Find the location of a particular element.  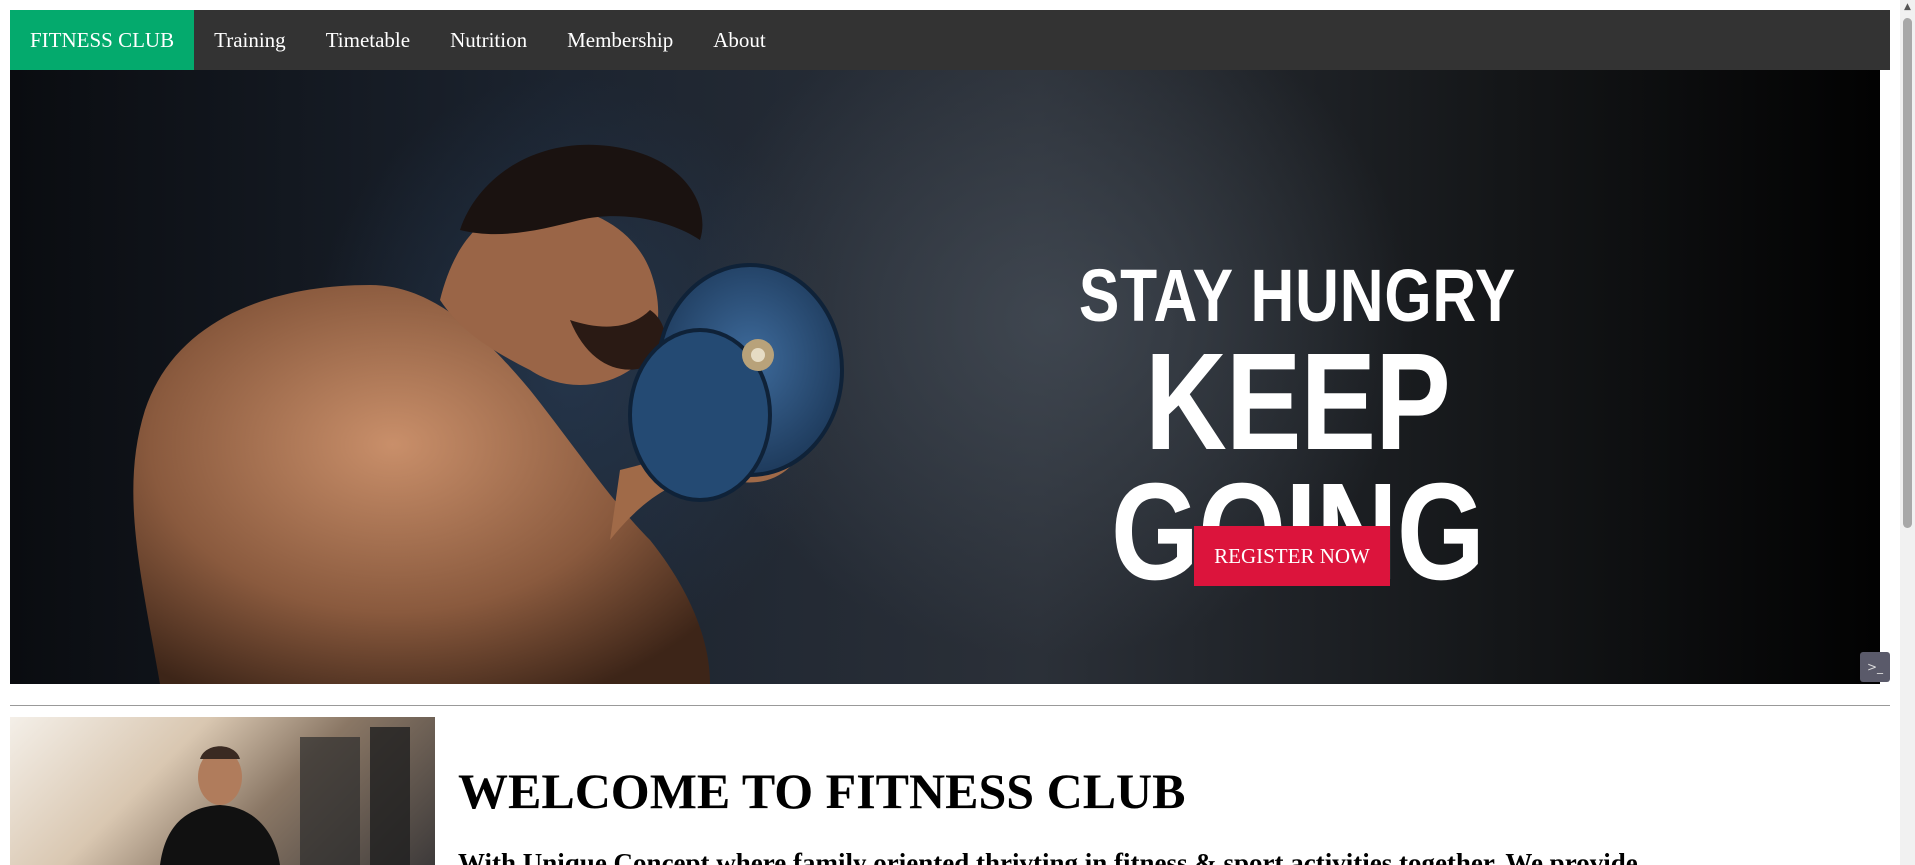

scroll-up-arrow-icon: ▲ is located at coordinates (1907, 7).